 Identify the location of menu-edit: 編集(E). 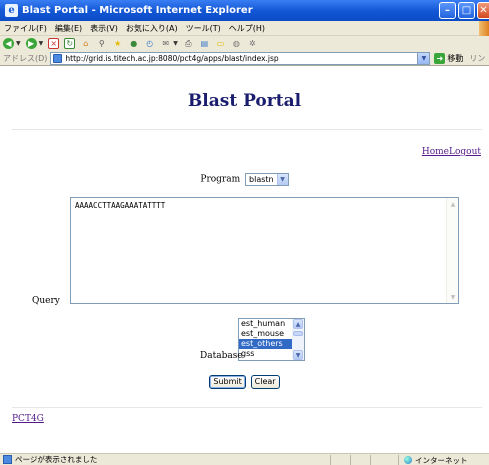
(68, 28).